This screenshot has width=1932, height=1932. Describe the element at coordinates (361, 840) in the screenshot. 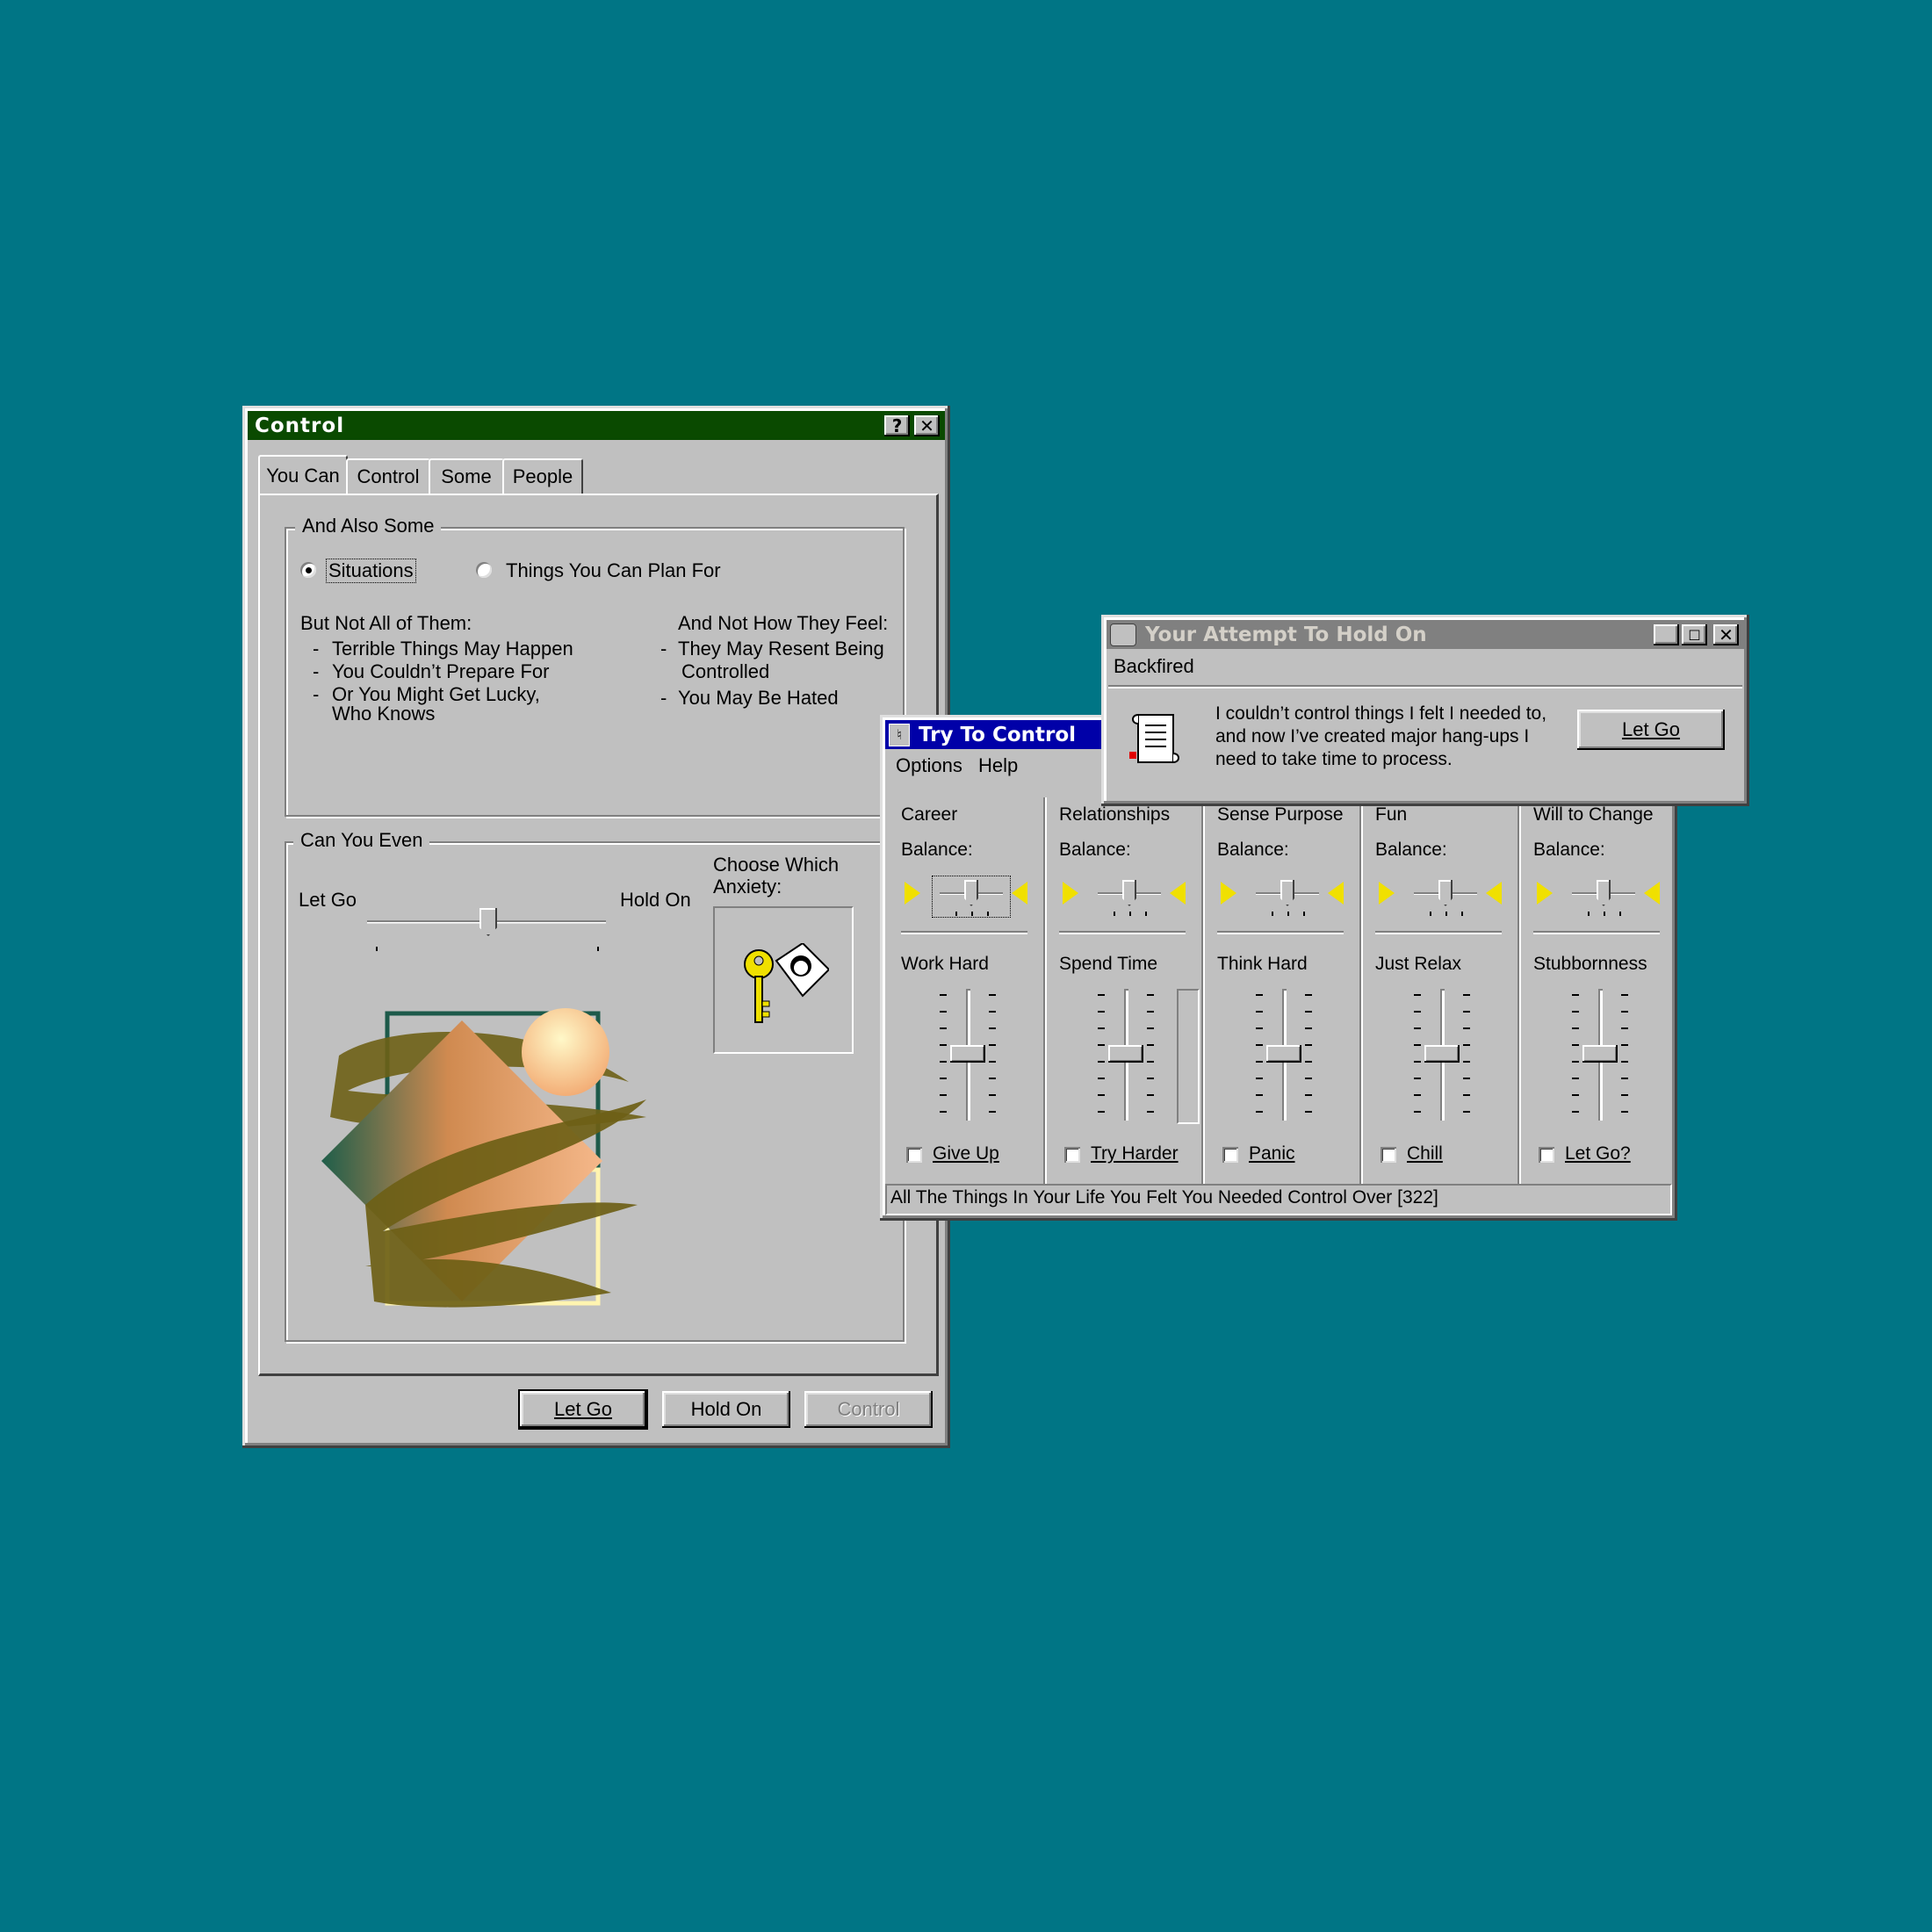

I see `group2-legend: Can You Even` at that location.